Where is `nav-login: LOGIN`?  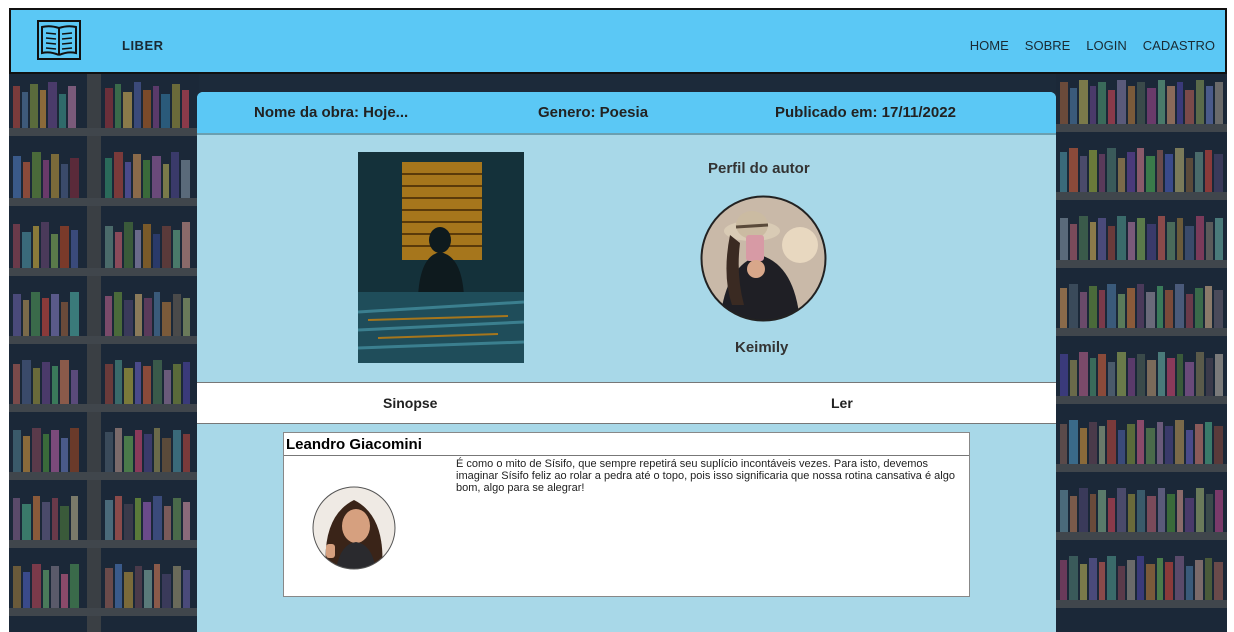
nav-login: LOGIN is located at coordinates (1106, 45).